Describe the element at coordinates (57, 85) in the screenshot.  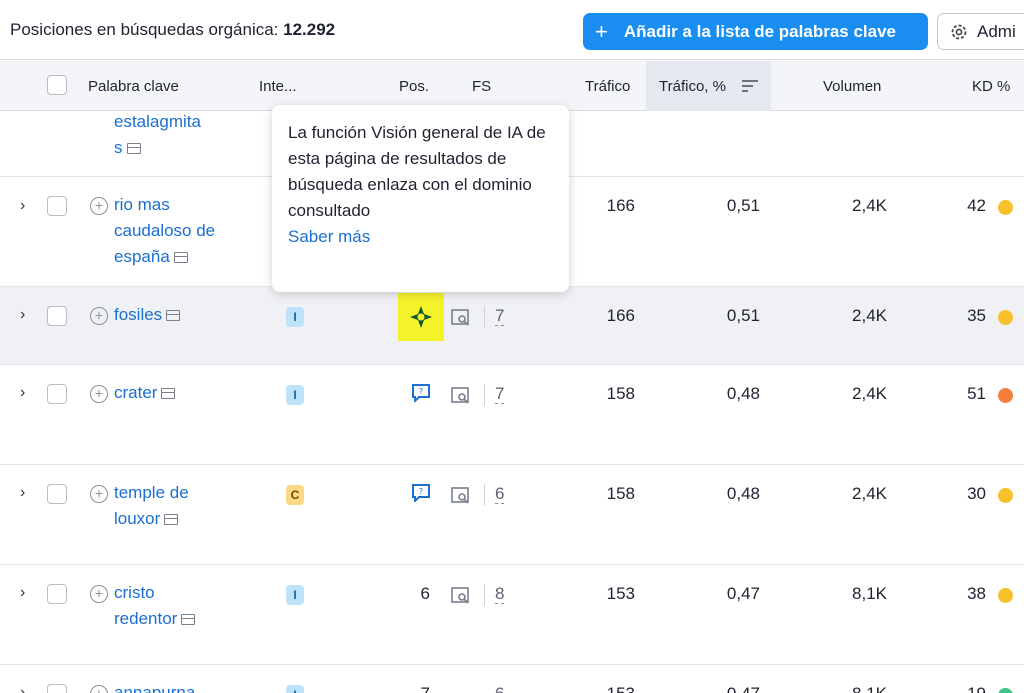
I see `select-all-checkbox` at that location.